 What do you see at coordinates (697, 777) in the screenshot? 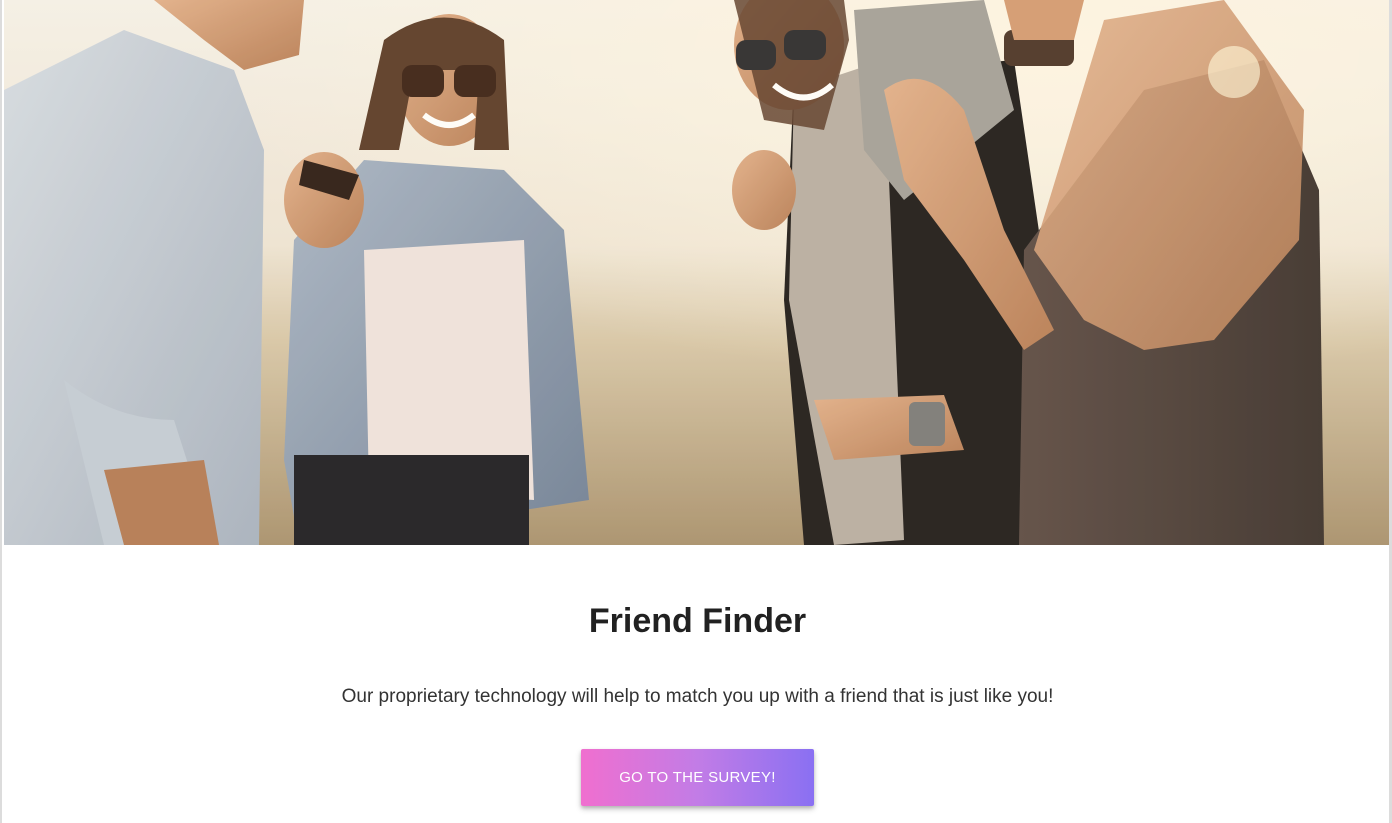
I see `go-to-survey-button: Go to the Survey!` at bounding box center [697, 777].